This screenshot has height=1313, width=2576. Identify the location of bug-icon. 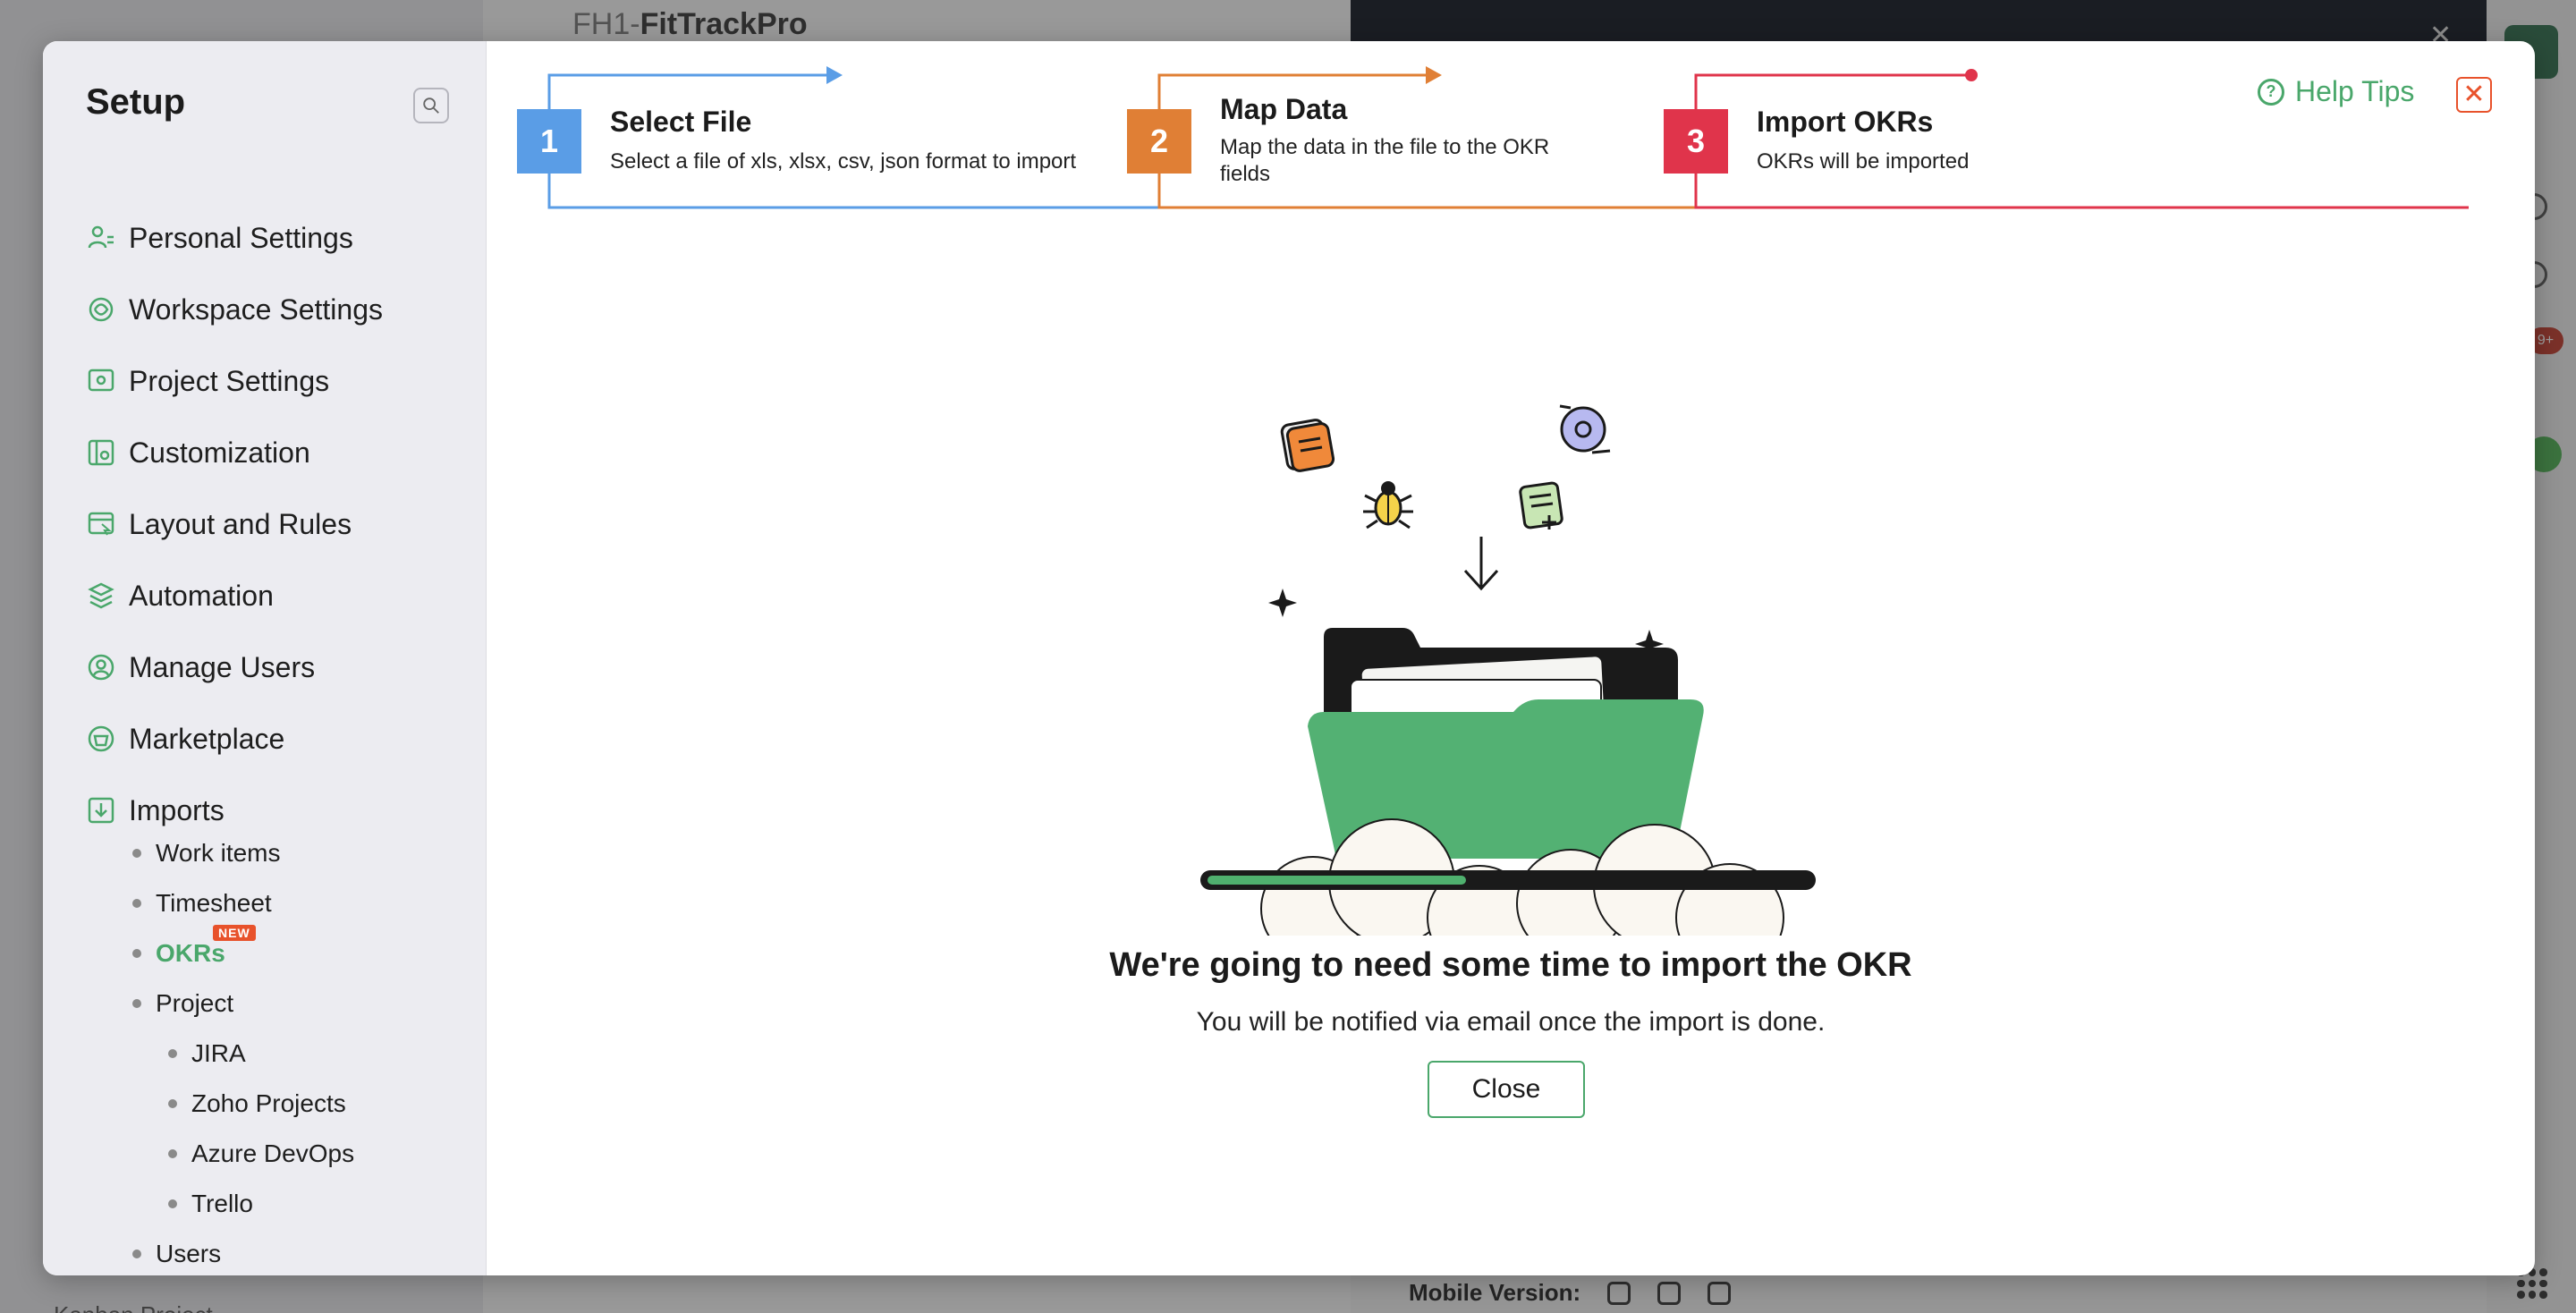
(1388, 505).